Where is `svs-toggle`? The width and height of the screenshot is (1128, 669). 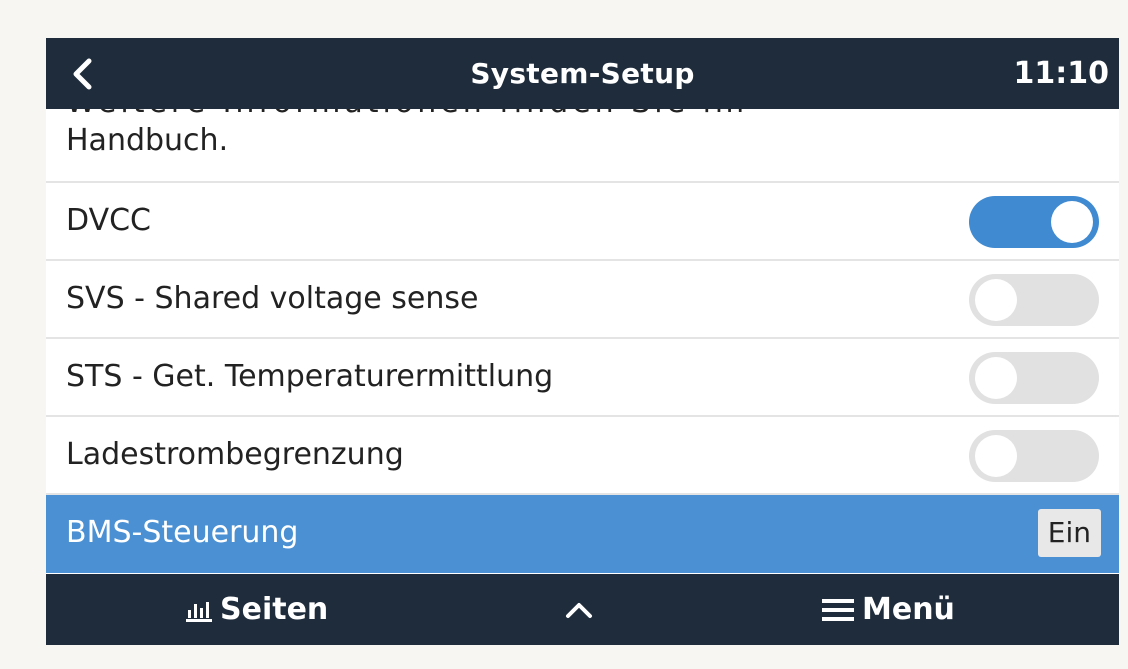 svs-toggle is located at coordinates (1034, 300).